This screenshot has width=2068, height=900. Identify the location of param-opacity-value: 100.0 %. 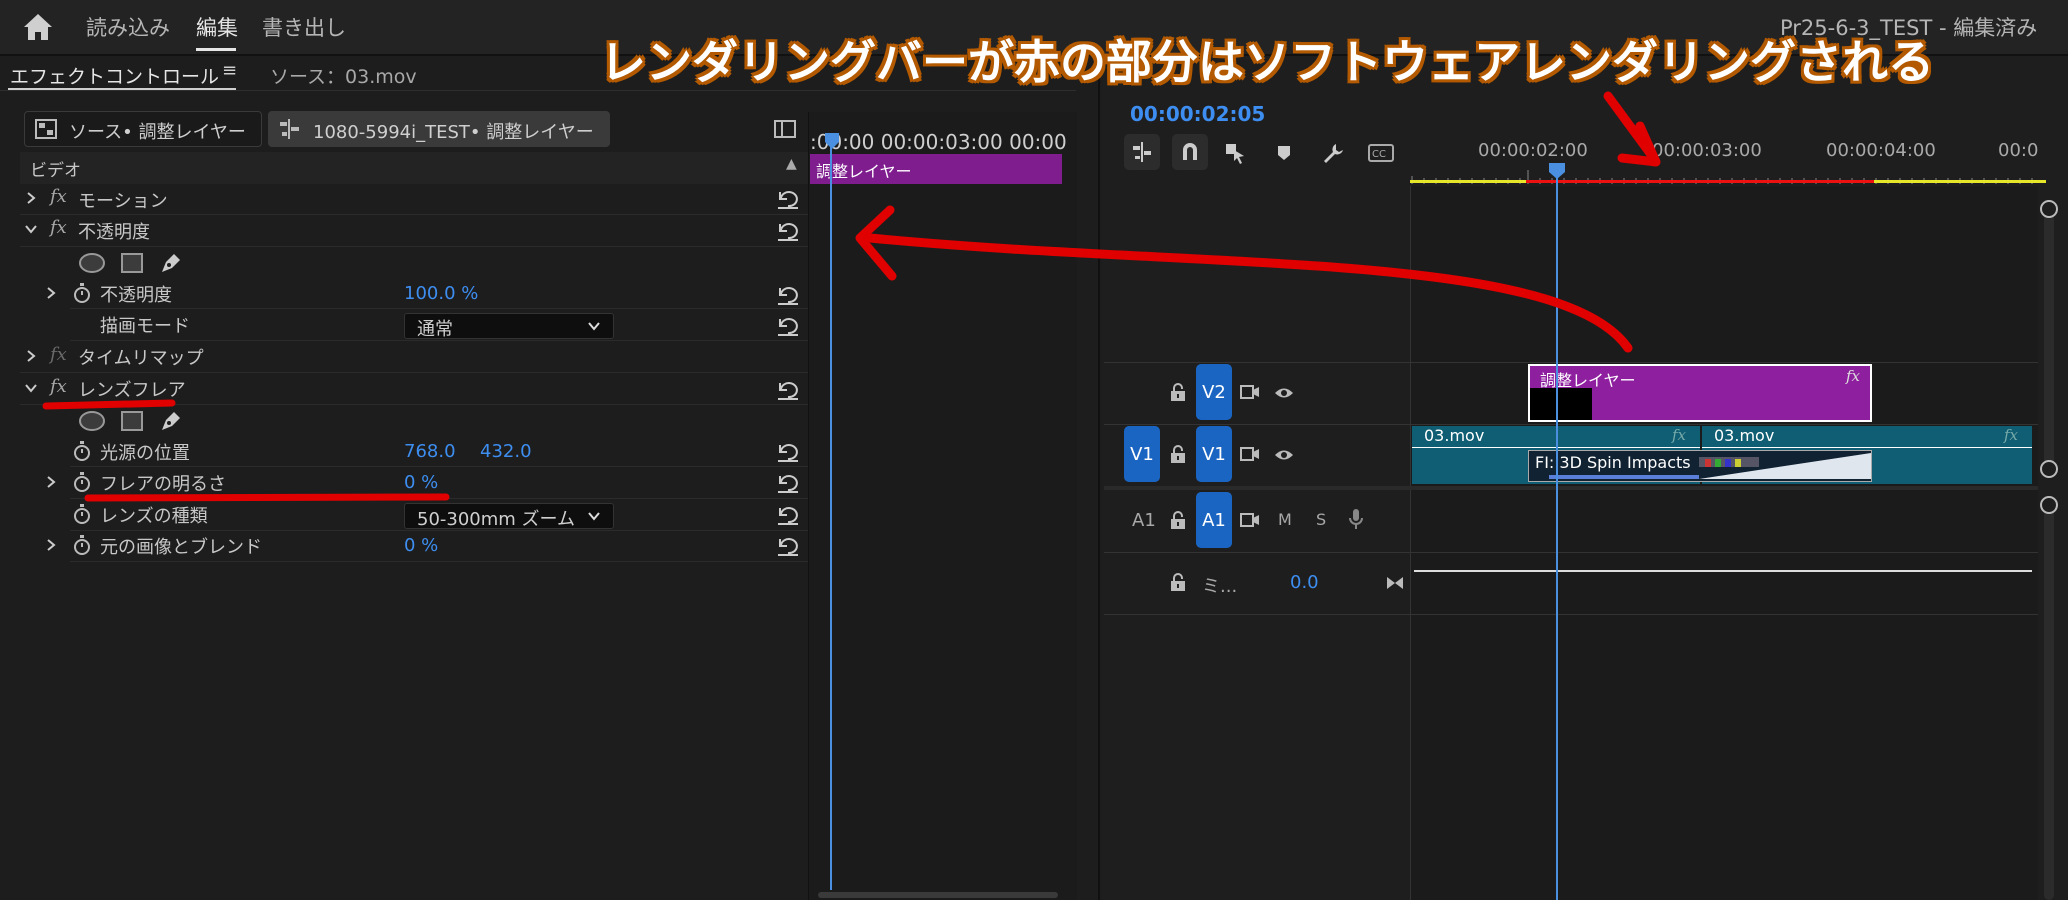
(441, 293).